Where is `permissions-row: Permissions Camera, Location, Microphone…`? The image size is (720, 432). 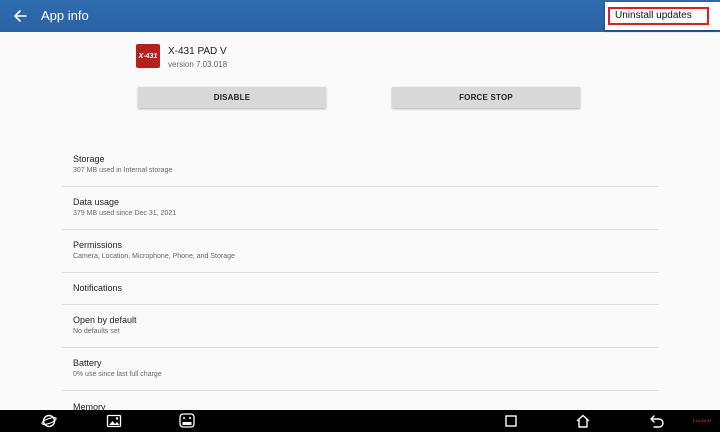 permissions-row: Permissions Camera, Location, Microphone… is located at coordinates (360, 251).